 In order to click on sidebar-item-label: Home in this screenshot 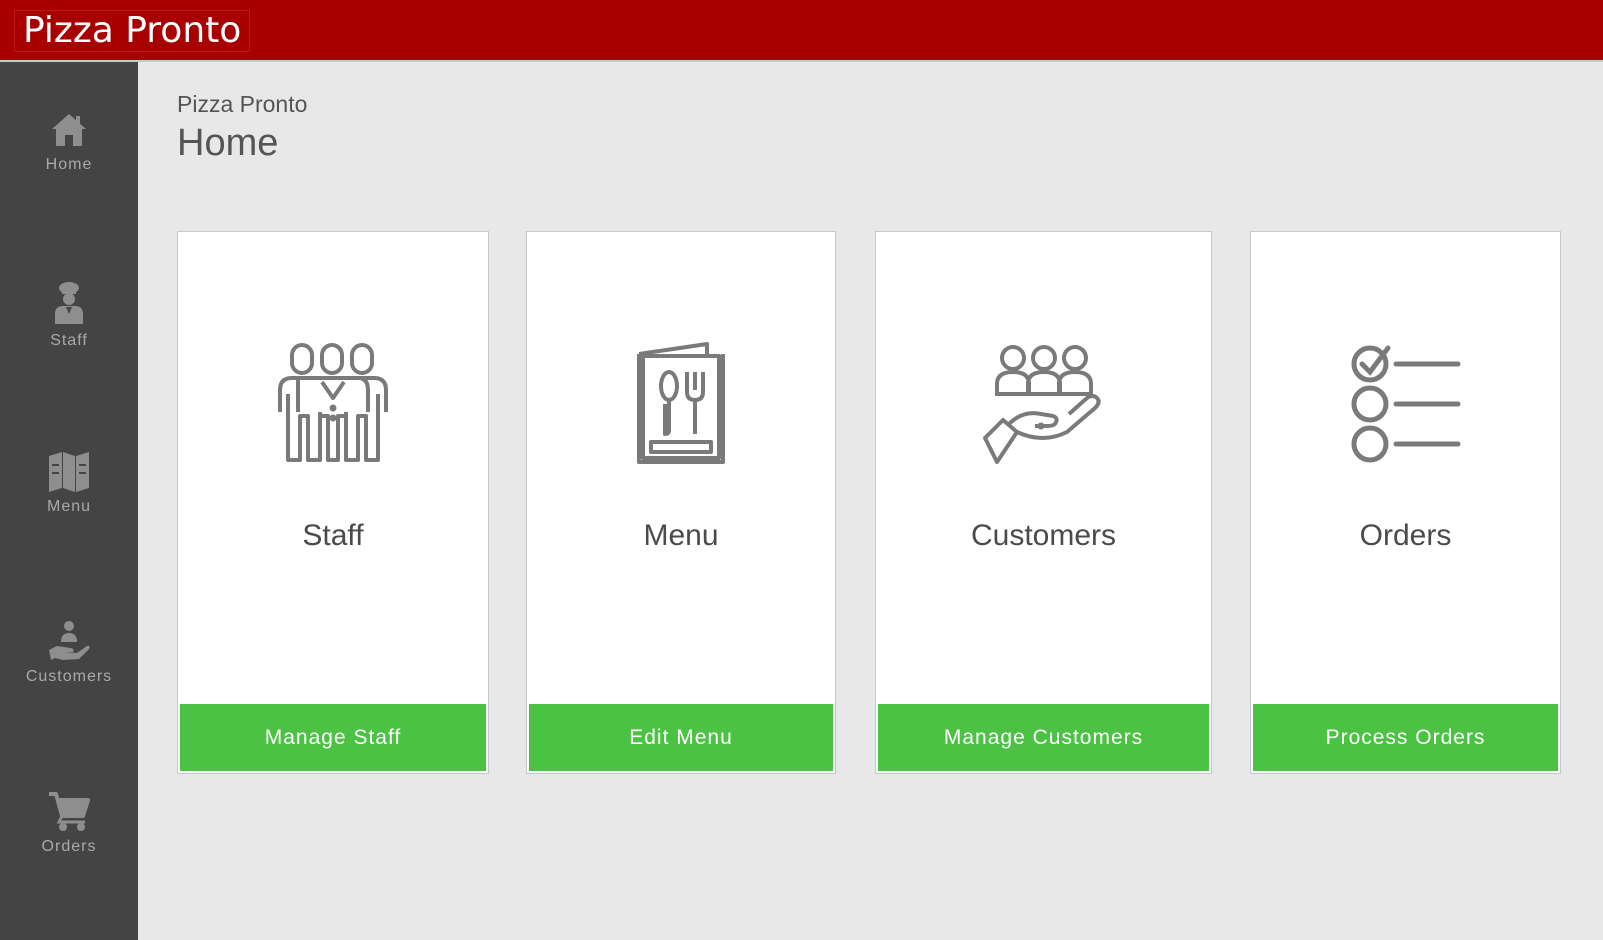, I will do `click(69, 164)`.